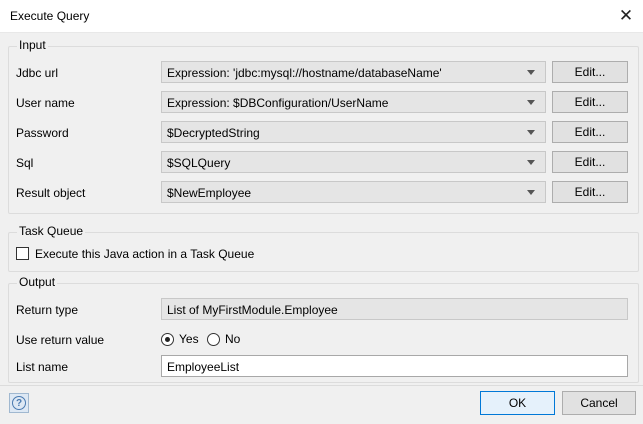 The image size is (643, 424). What do you see at coordinates (353, 192) in the screenshot?
I see `result-object-combo: $NewEmployee` at bounding box center [353, 192].